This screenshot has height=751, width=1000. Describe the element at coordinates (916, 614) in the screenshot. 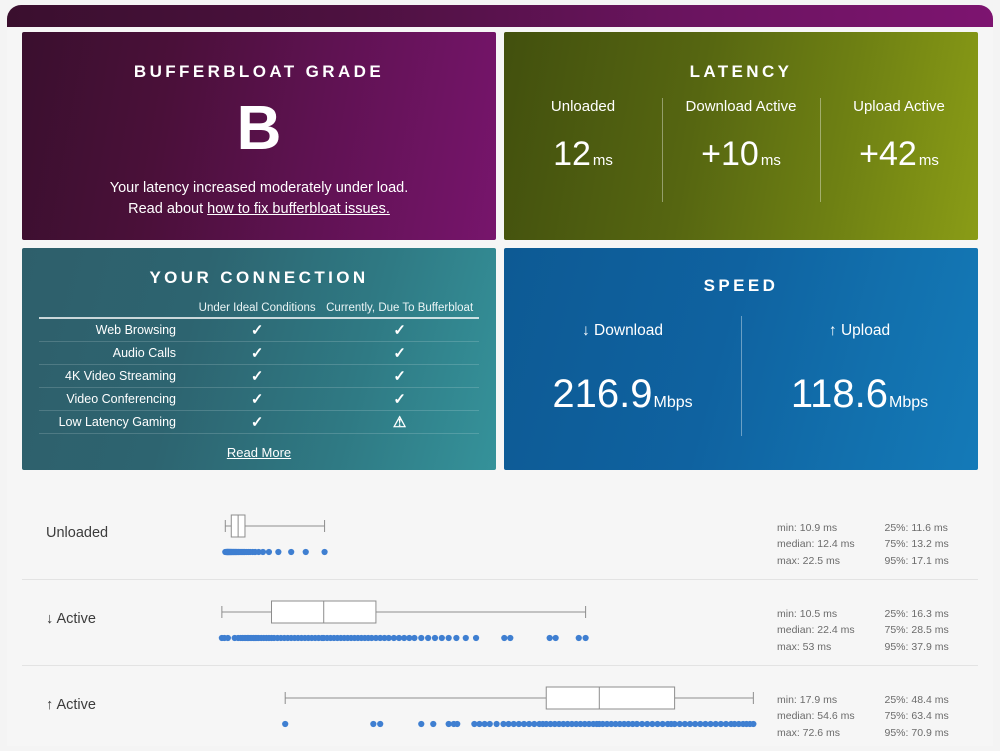

I see `latency-stat-item: 25%: 16.3 ms` at that location.